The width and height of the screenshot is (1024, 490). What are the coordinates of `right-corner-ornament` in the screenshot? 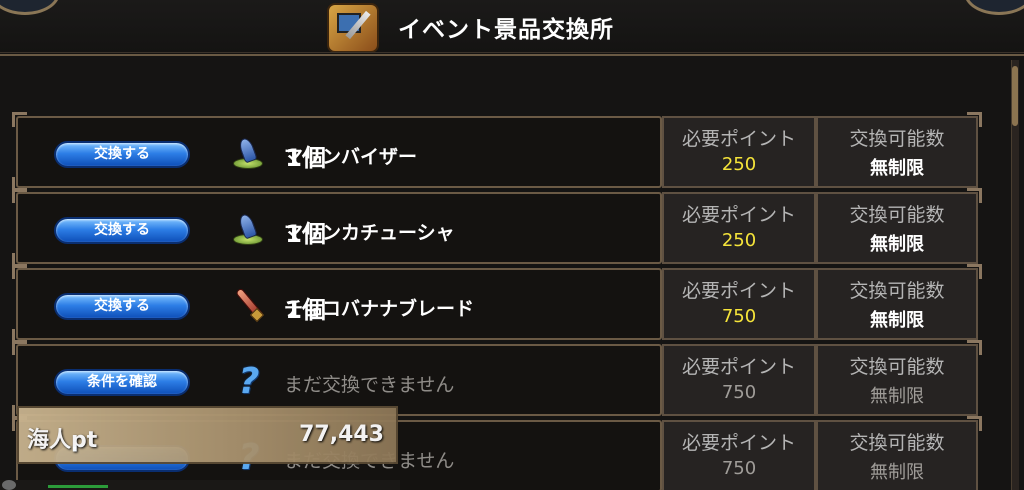 It's located at (994, 7).